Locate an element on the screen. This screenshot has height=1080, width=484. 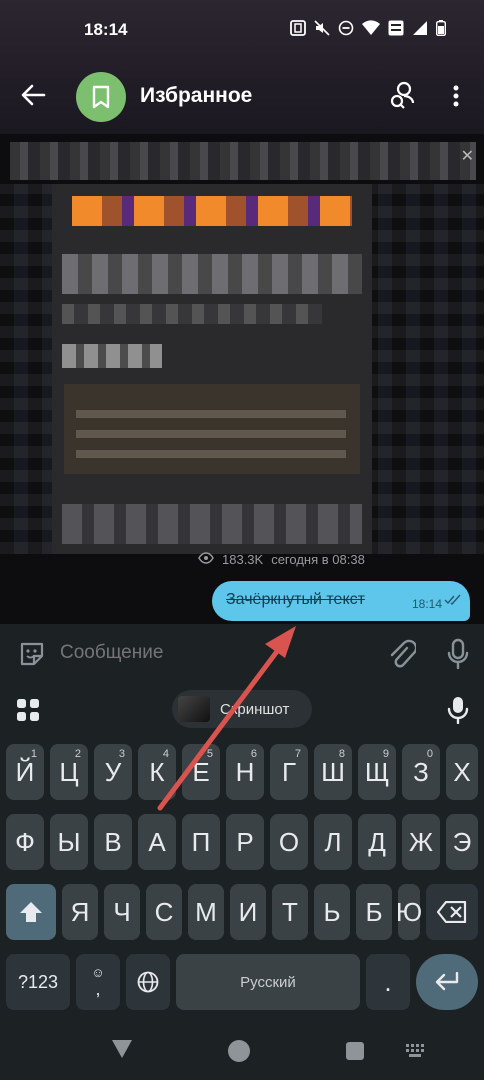
key-label: Й is located at coordinates (25, 771).